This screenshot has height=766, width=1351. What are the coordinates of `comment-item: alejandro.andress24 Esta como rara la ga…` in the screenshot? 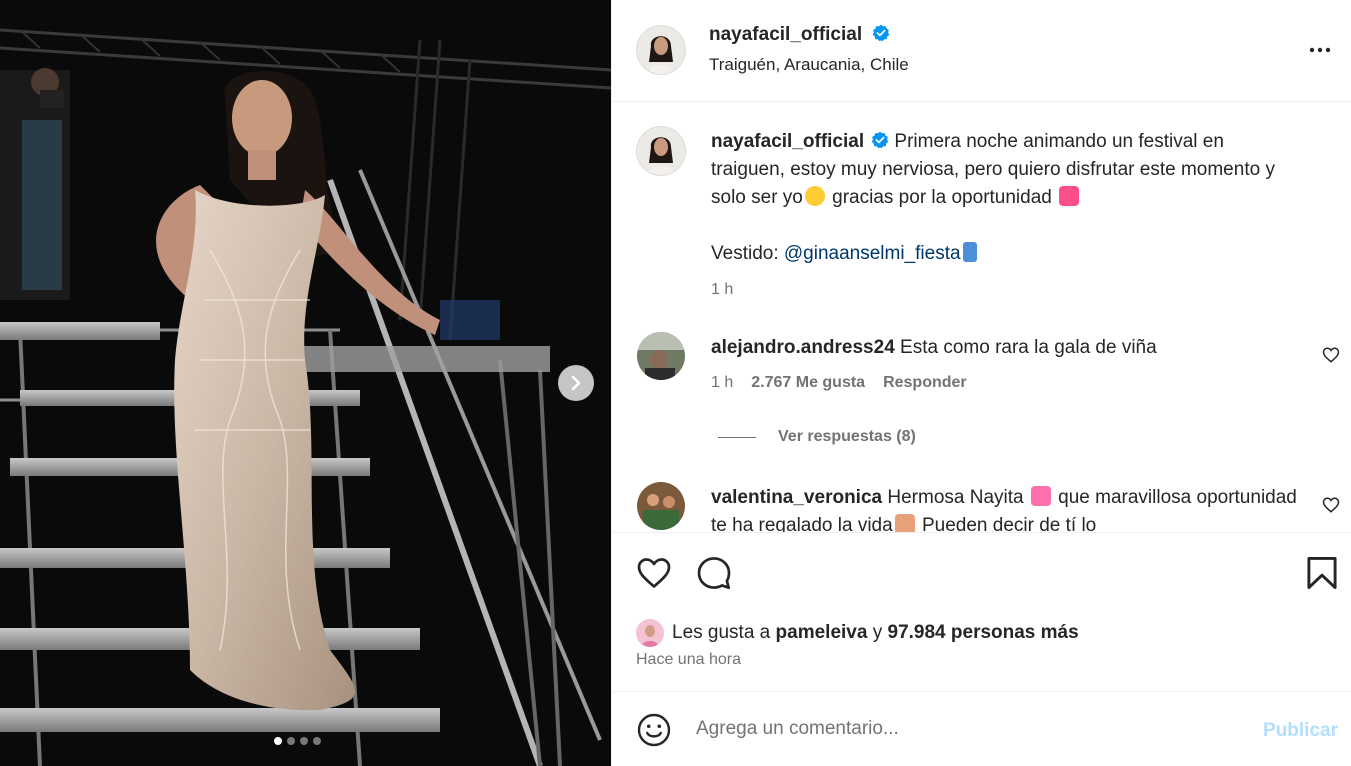 It's located at (981, 400).